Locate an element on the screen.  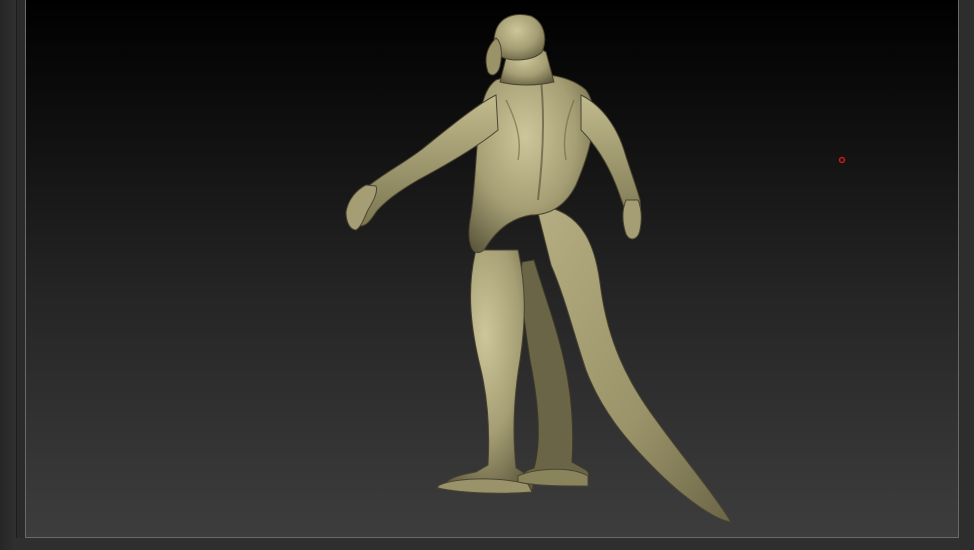
right-tray is located at coordinates (967, 275).